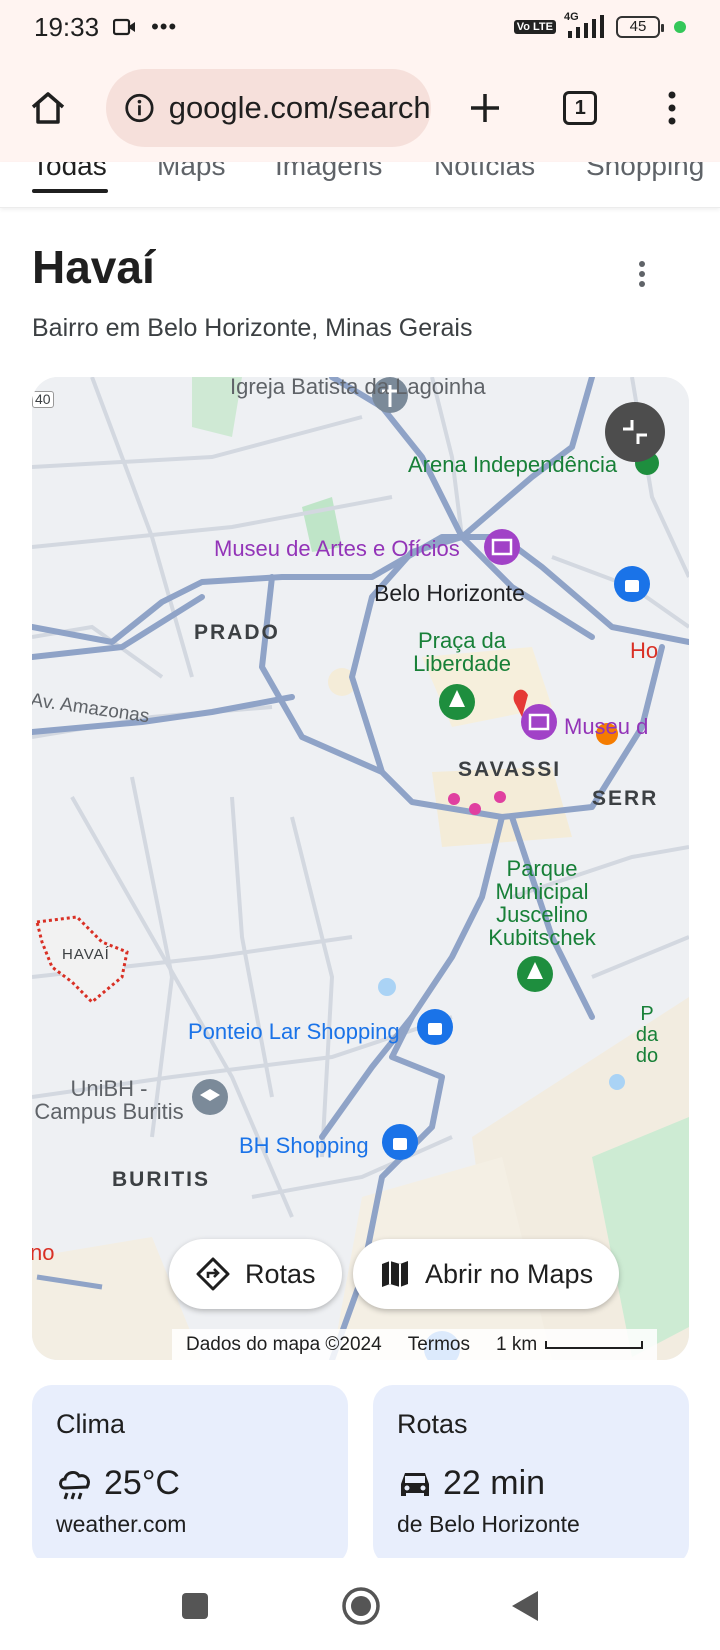 This screenshot has width=720, height=1650. Describe the element at coordinates (647, 1035) in the screenshot. I see `map-label-pda: P da do` at that location.